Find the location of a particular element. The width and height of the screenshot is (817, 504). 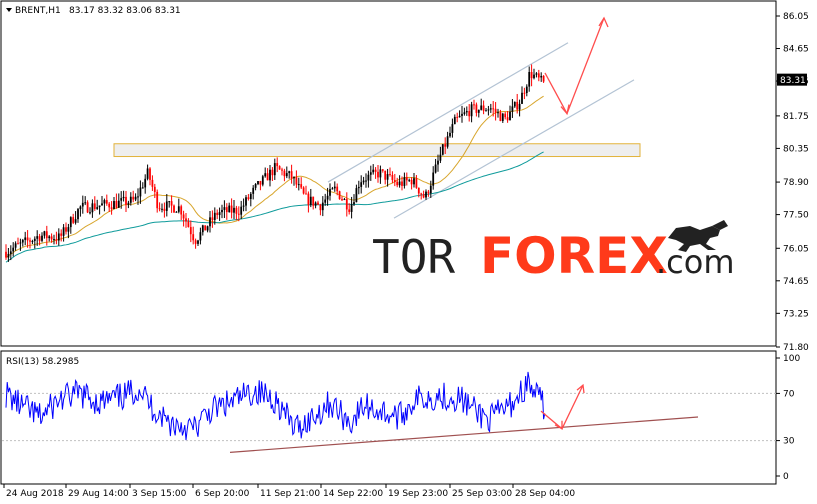

price-tick-label: 81.75 is located at coordinates (796, 117).